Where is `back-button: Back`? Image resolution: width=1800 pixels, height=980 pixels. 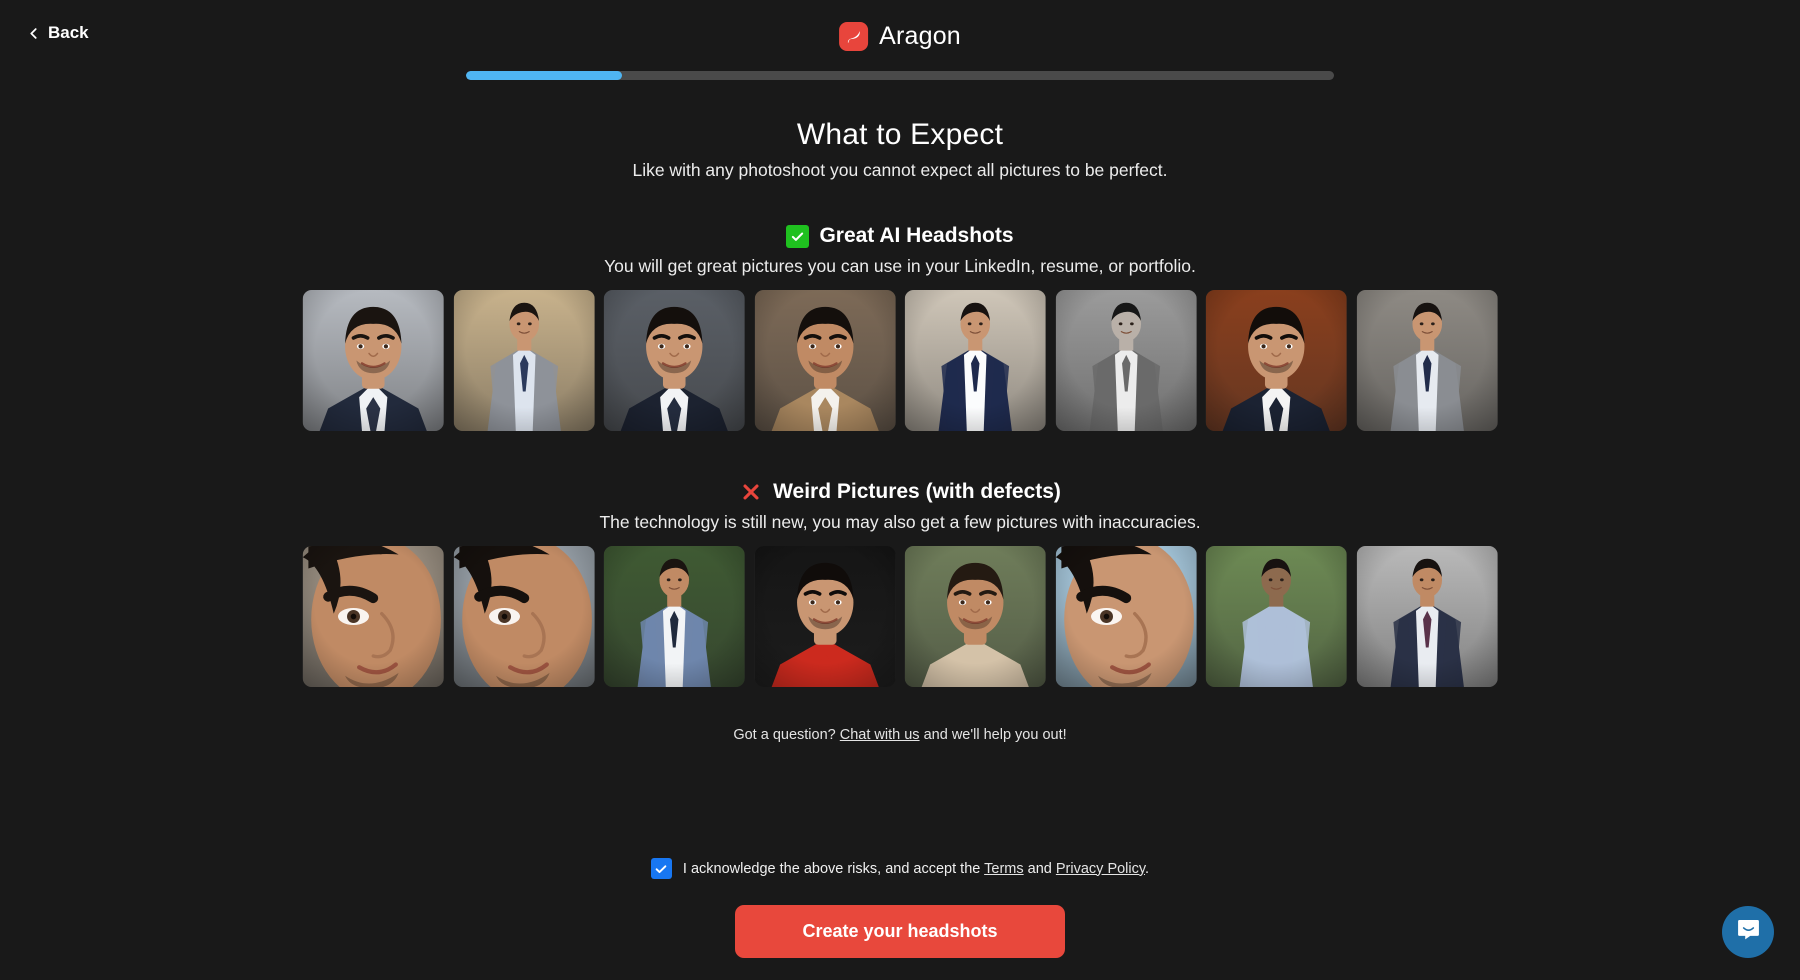 back-button: Back is located at coordinates (58, 33).